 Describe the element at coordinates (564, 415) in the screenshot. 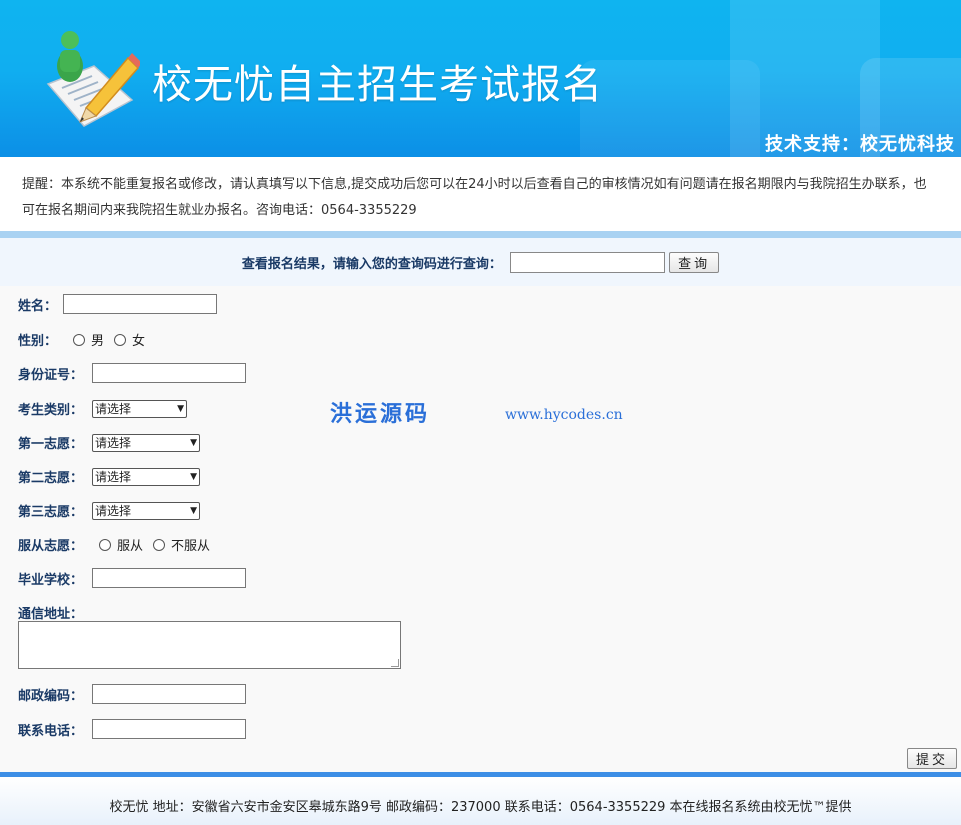

I see `watermark-url: www.hycodes.cn` at that location.